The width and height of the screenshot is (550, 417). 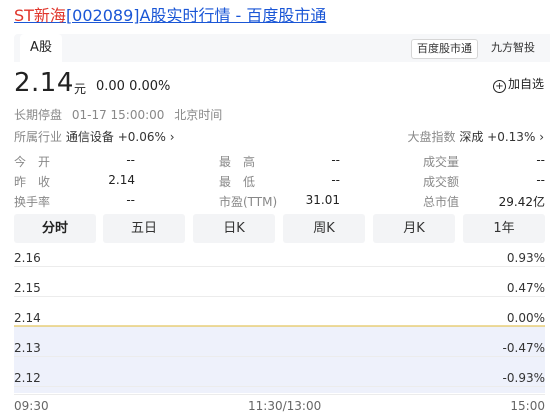 What do you see at coordinates (38, 115) in the screenshot?
I see `suspension-status: 长期停盘` at bounding box center [38, 115].